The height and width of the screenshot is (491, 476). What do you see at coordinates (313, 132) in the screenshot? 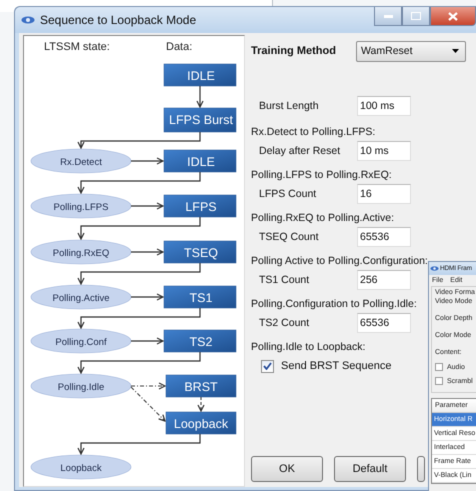
I see `section-heading: Rx.Detect to Polling.LFPS:` at bounding box center [313, 132].